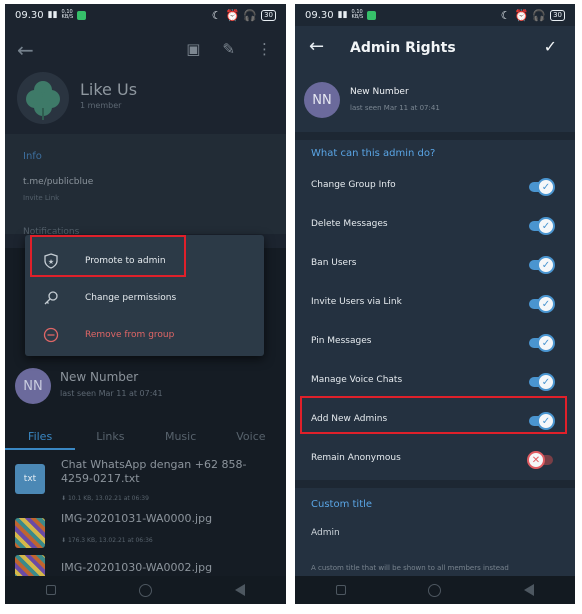 The width and height of the screenshot is (582, 614). What do you see at coordinates (137, 518) in the screenshot?
I see `file-name: IMG-20201031-WA0000.jpg` at bounding box center [137, 518].